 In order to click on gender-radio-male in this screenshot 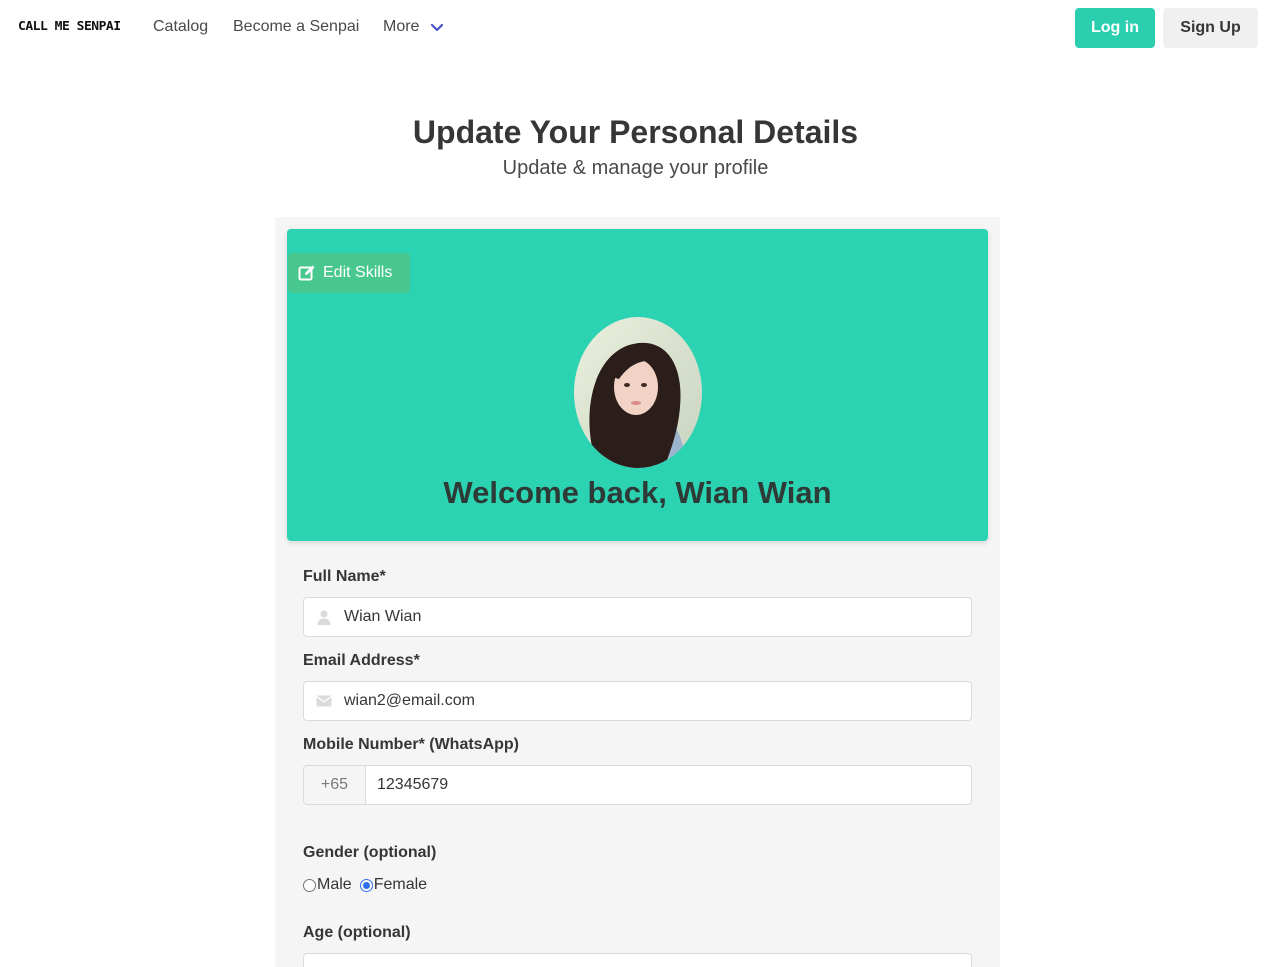, I will do `click(309, 885)`.